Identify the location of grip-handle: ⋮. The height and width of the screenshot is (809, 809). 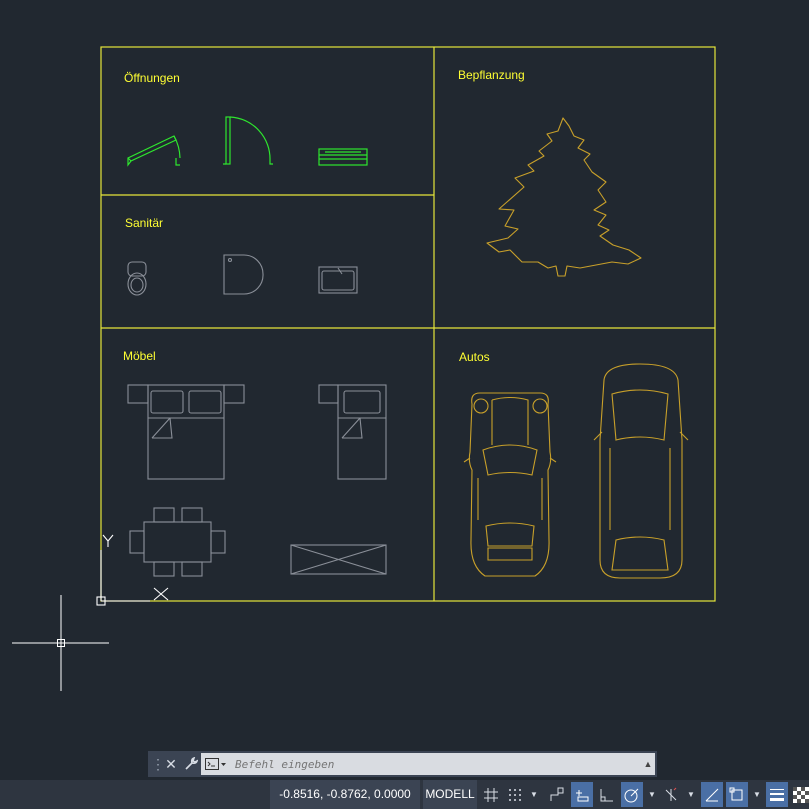
(158, 764).